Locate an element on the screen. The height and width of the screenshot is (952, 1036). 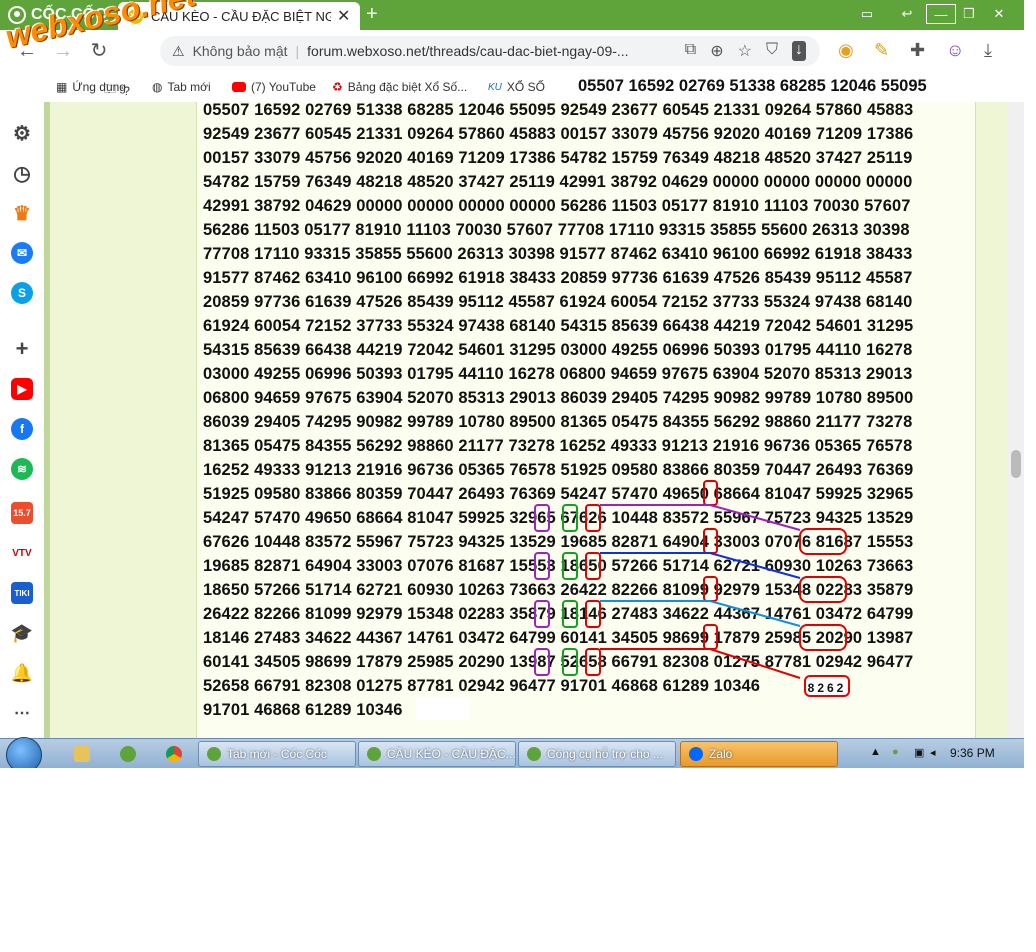
extensions-puzzle-icon: ✚ is located at coordinates (917, 50).